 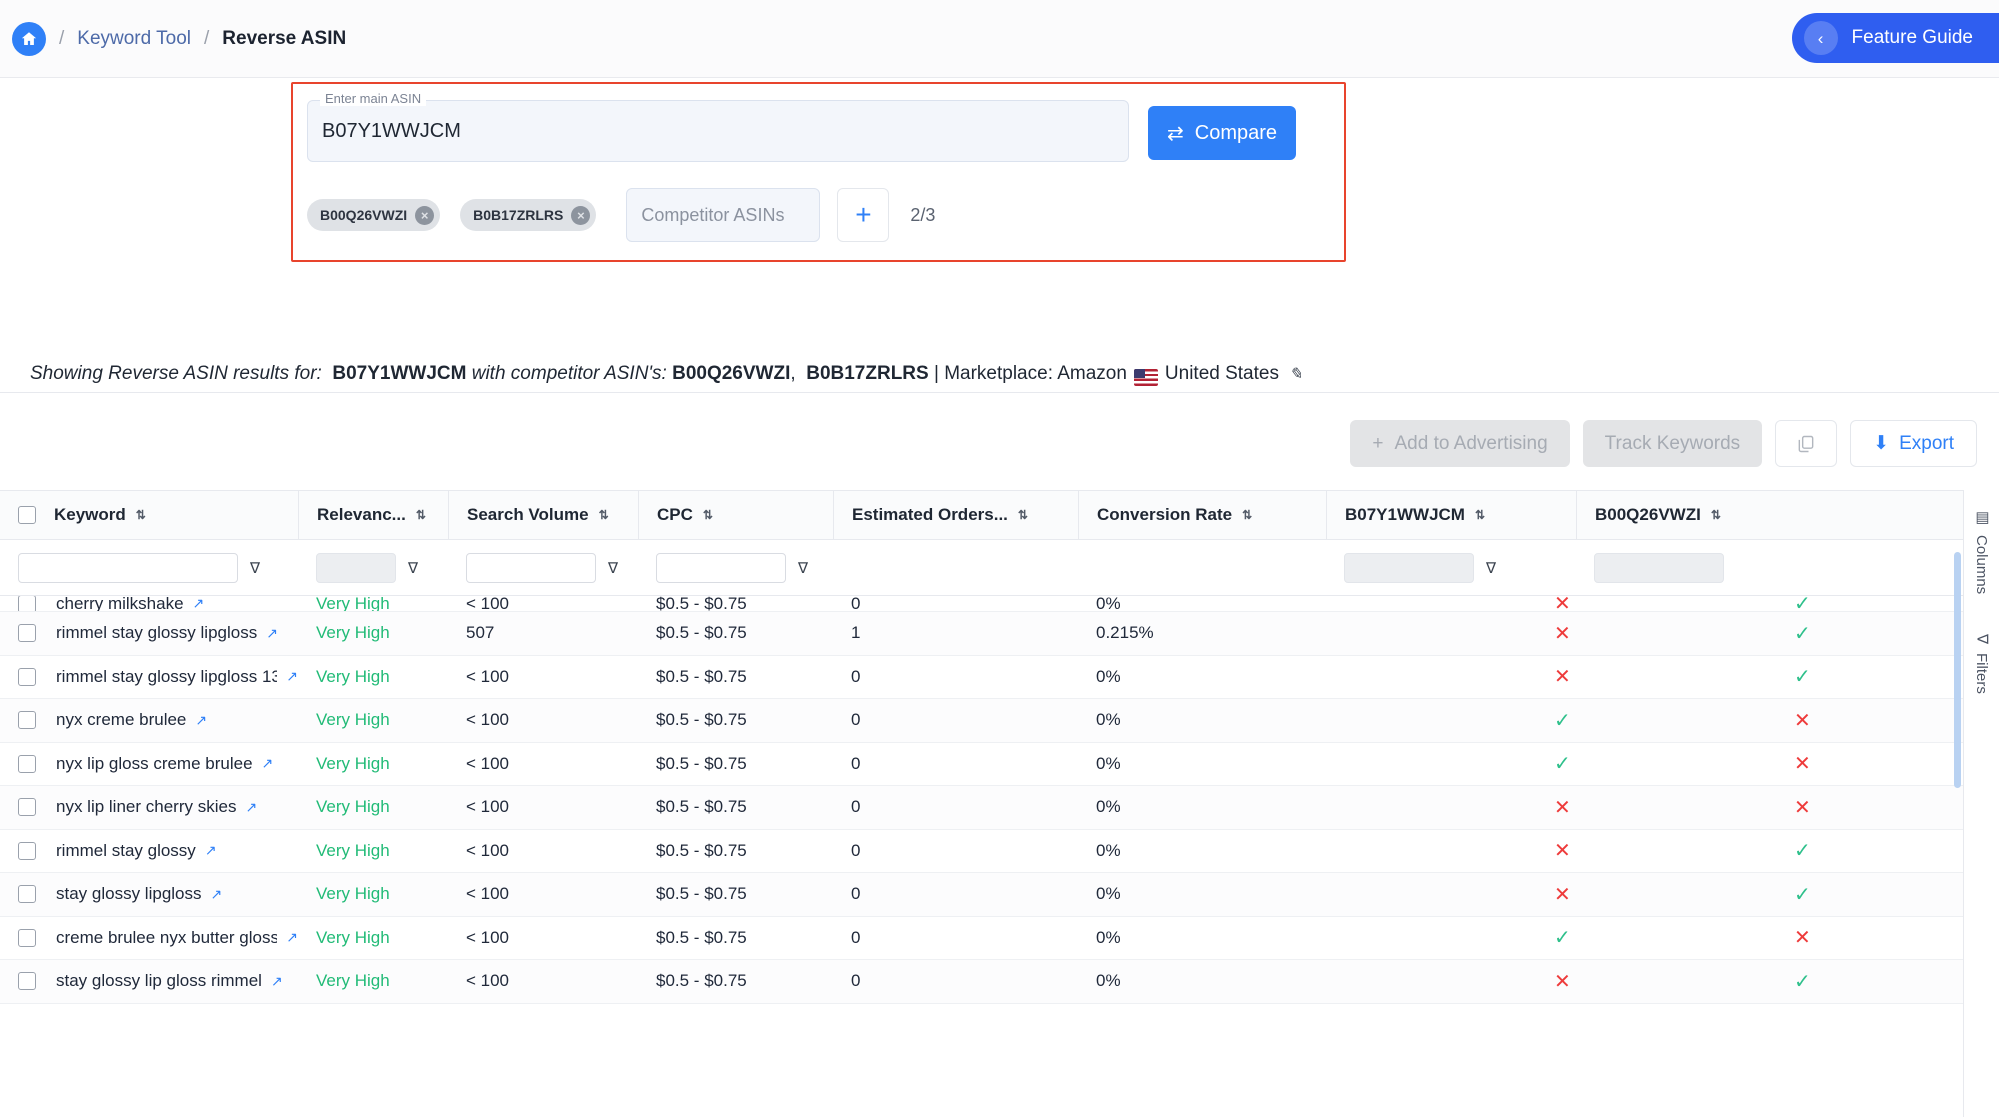 I want to click on select-all-checkbox, so click(x=27, y=515).